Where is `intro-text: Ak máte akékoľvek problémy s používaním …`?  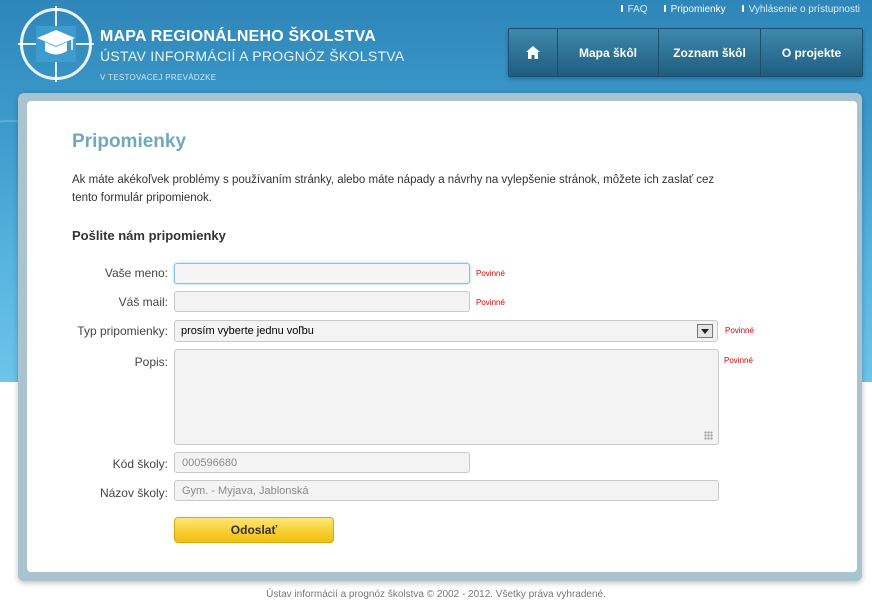 intro-text: Ak máte akékoľvek problémy s používaním … is located at coordinates (393, 189).